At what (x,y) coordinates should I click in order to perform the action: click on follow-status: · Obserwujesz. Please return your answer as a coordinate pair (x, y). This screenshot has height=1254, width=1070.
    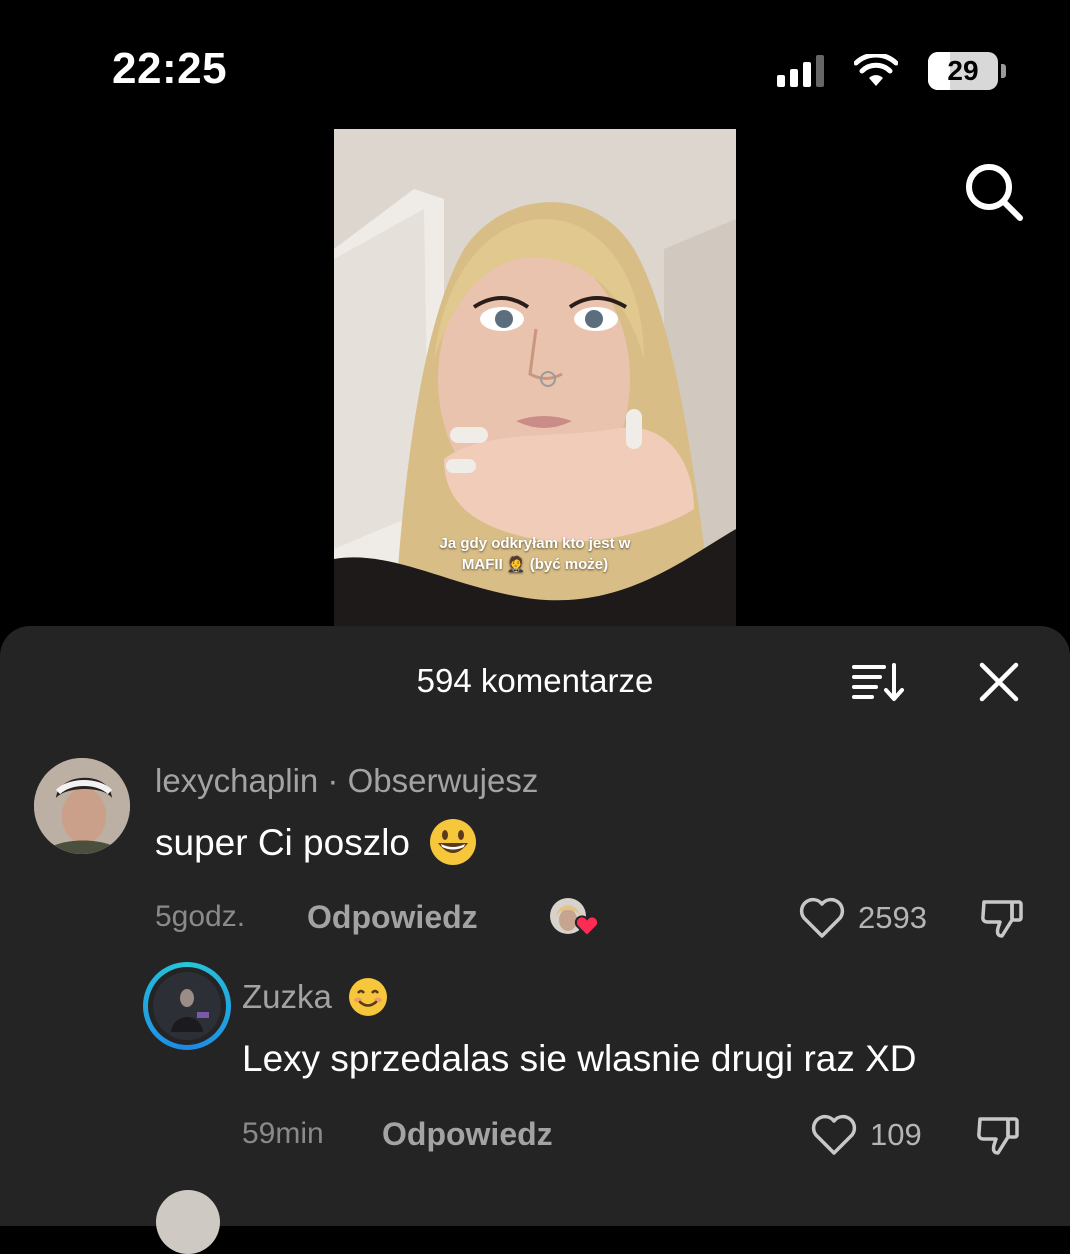
    Looking at the image, I should click on (428, 780).